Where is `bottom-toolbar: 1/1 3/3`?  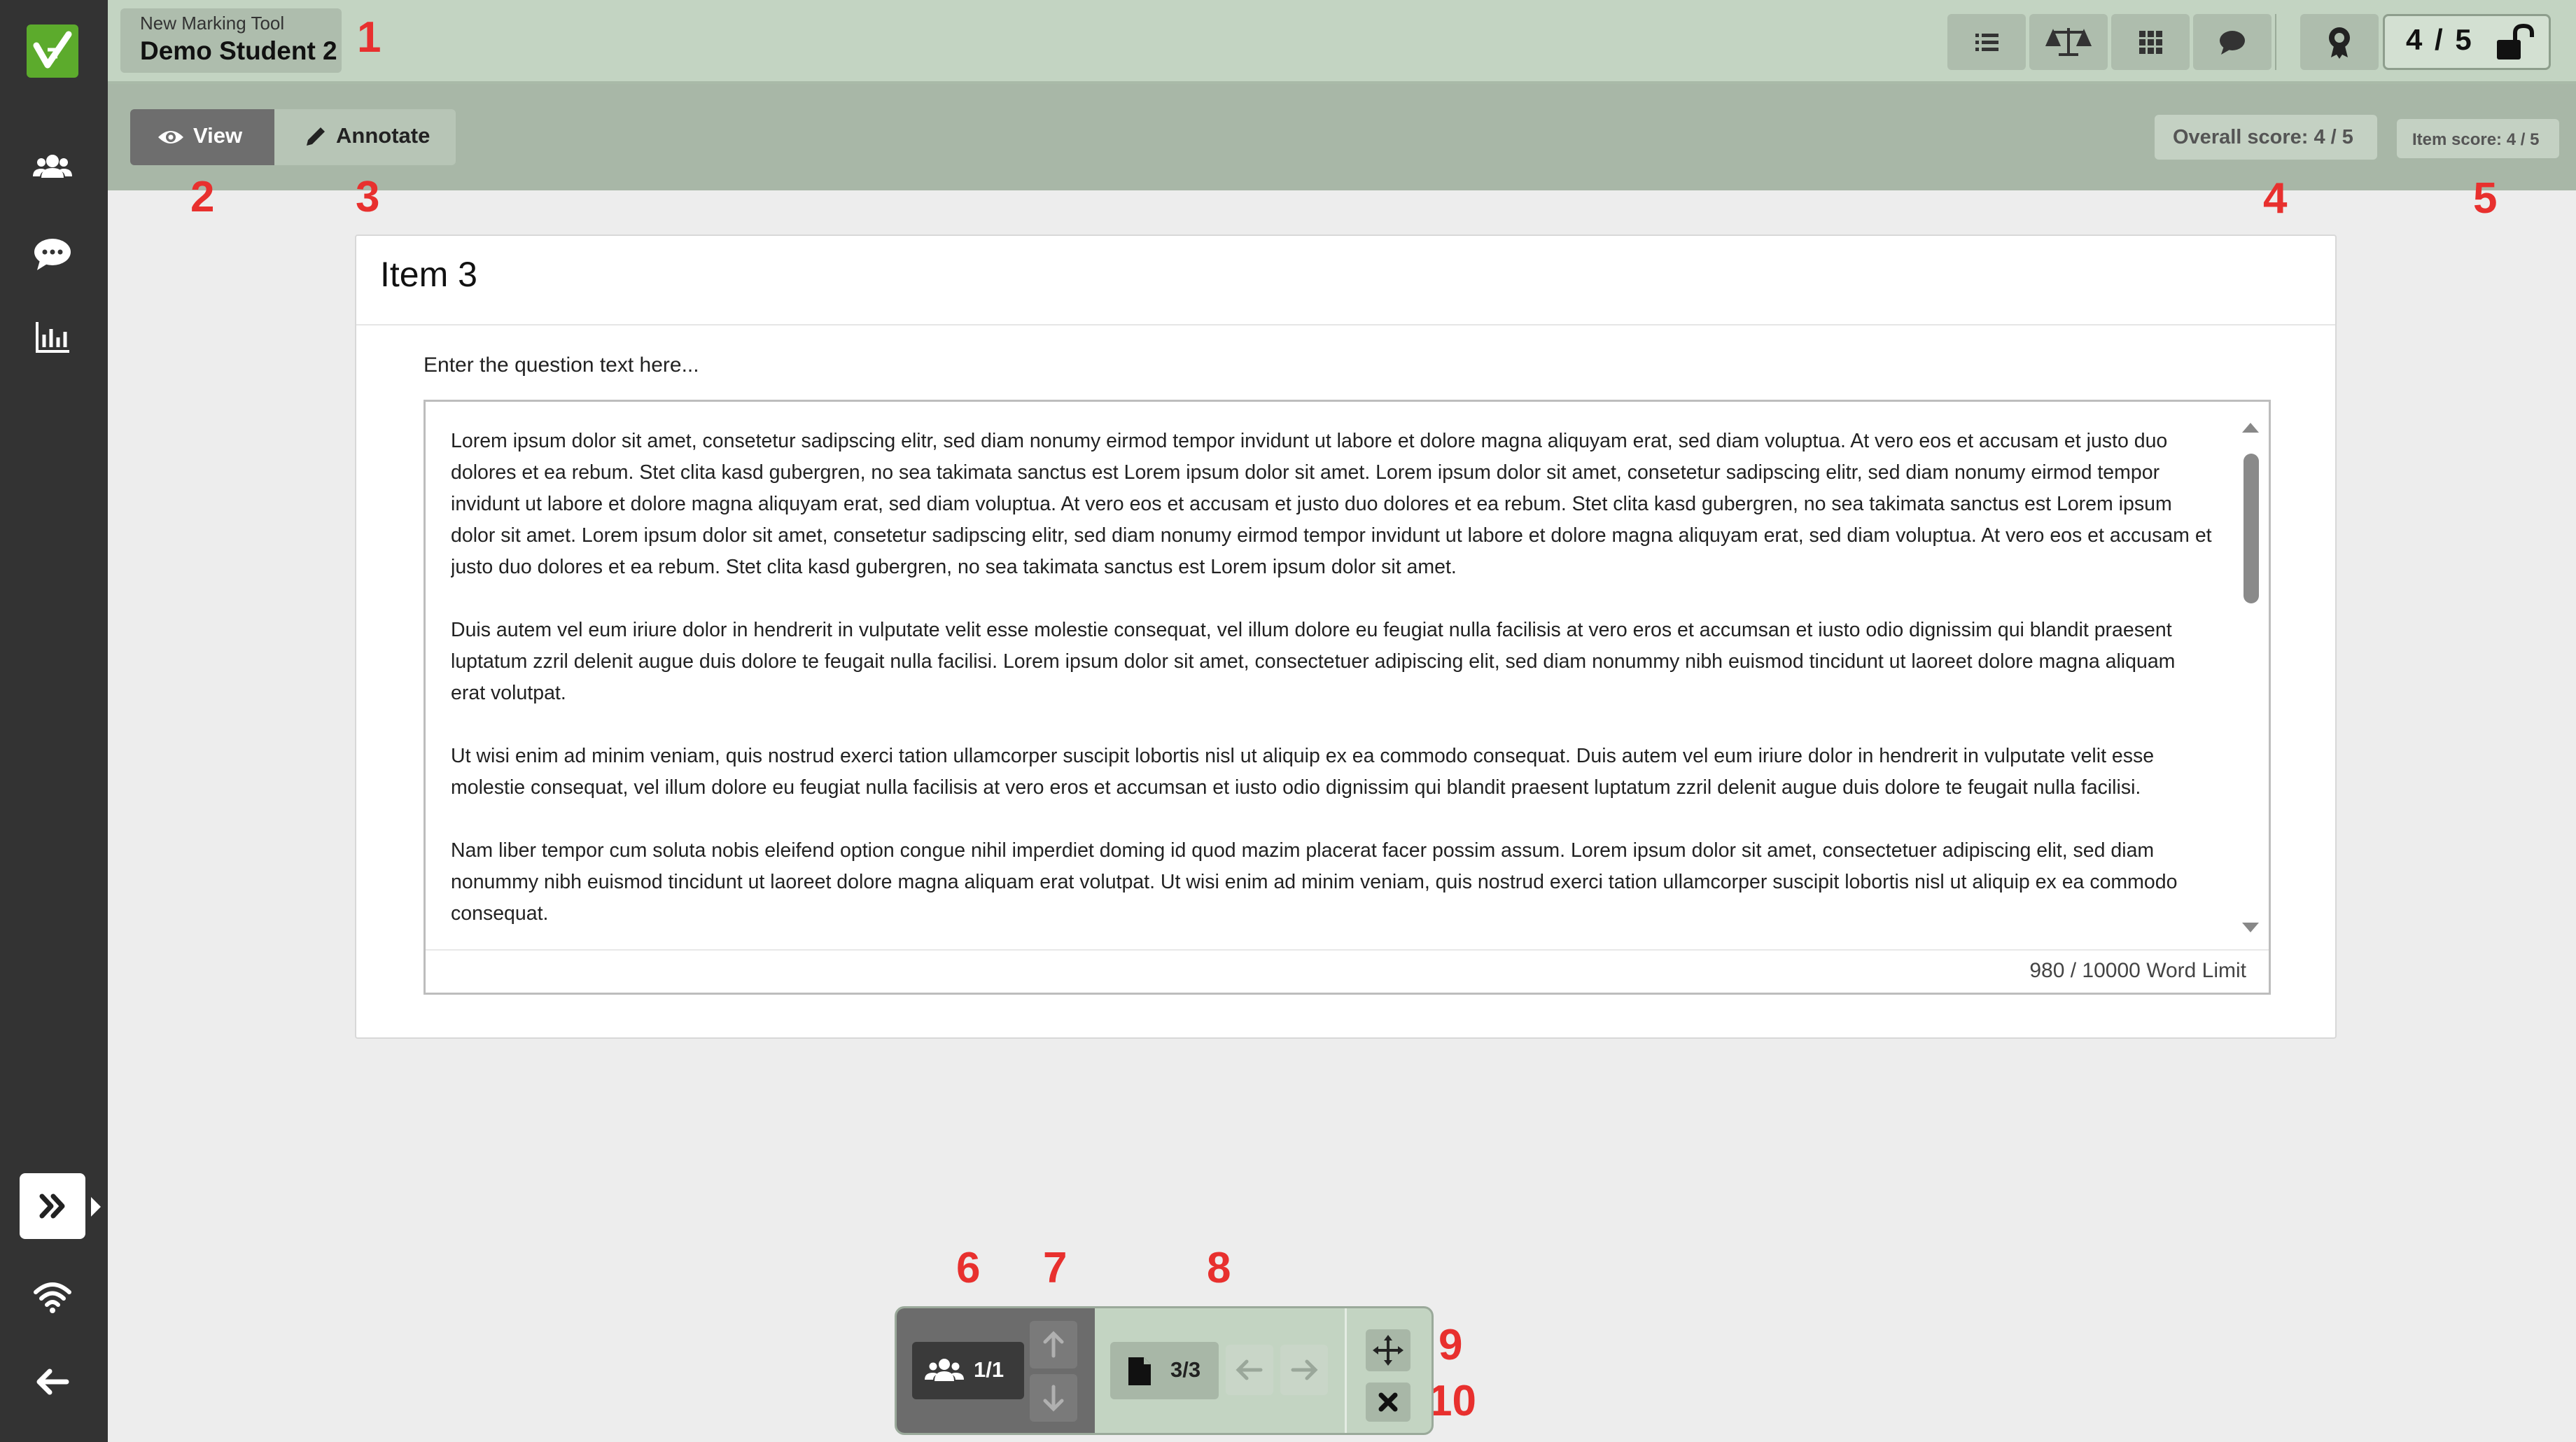 bottom-toolbar: 1/1 3/3 is located at coordinates (1164, 1370).